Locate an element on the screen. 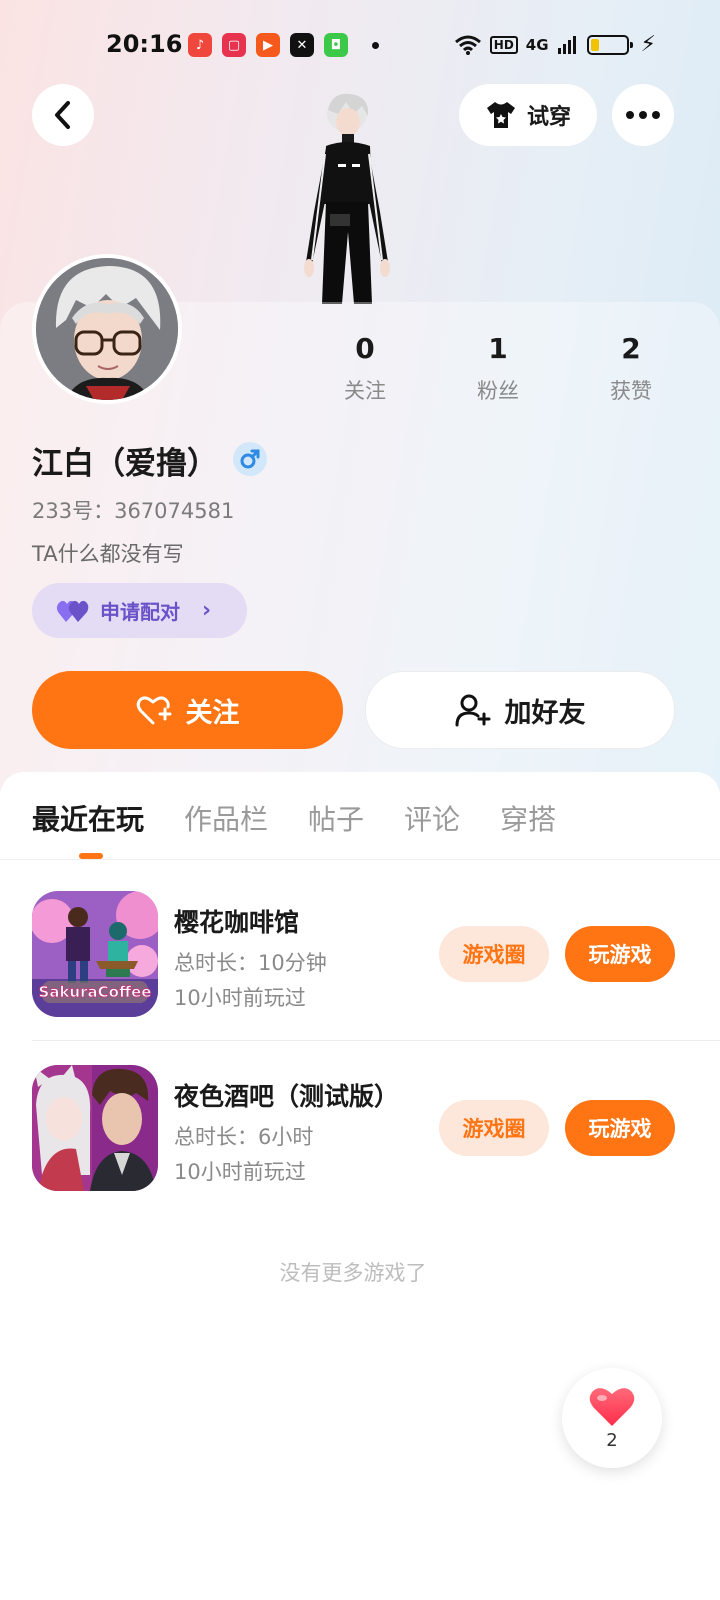 Image resolution: width=720 pixels, height=1600 pixels. double-heart-icon is located at coordinates (72, 611).